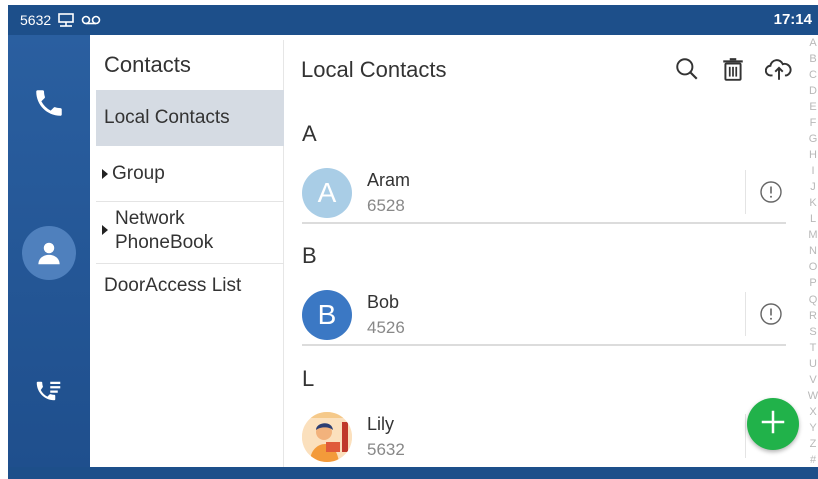 Image resolution: width=818 pixels, height=479 pixels. I want to click on network-icon, so click(66, 20).